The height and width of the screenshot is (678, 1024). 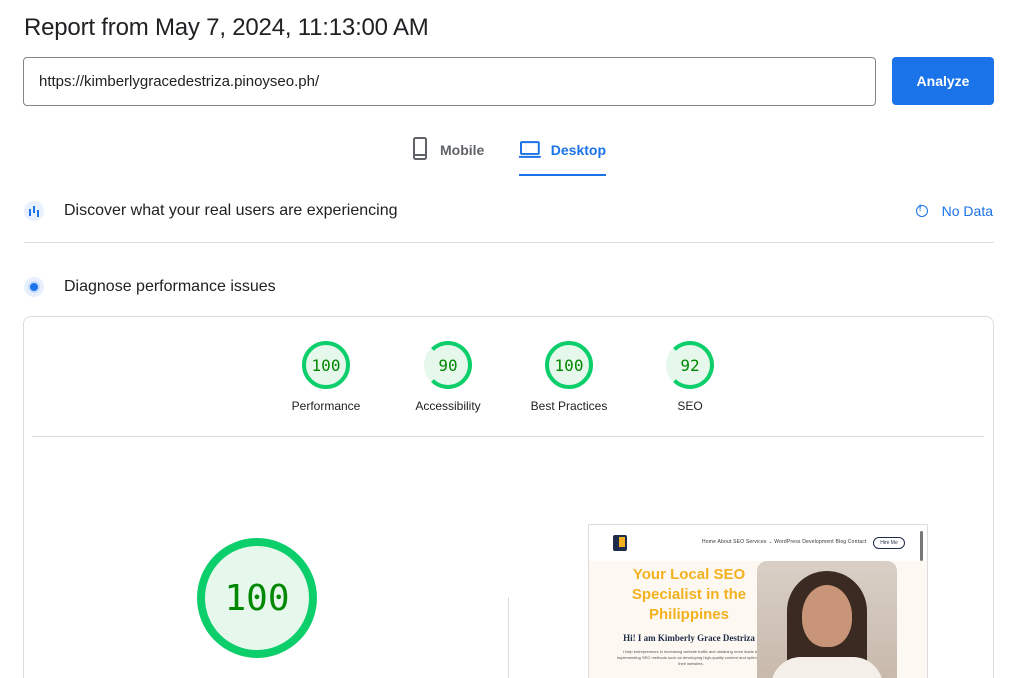 I want to click on gauge-best-practices: 100 Best Practices, so click(x=569, y=377).